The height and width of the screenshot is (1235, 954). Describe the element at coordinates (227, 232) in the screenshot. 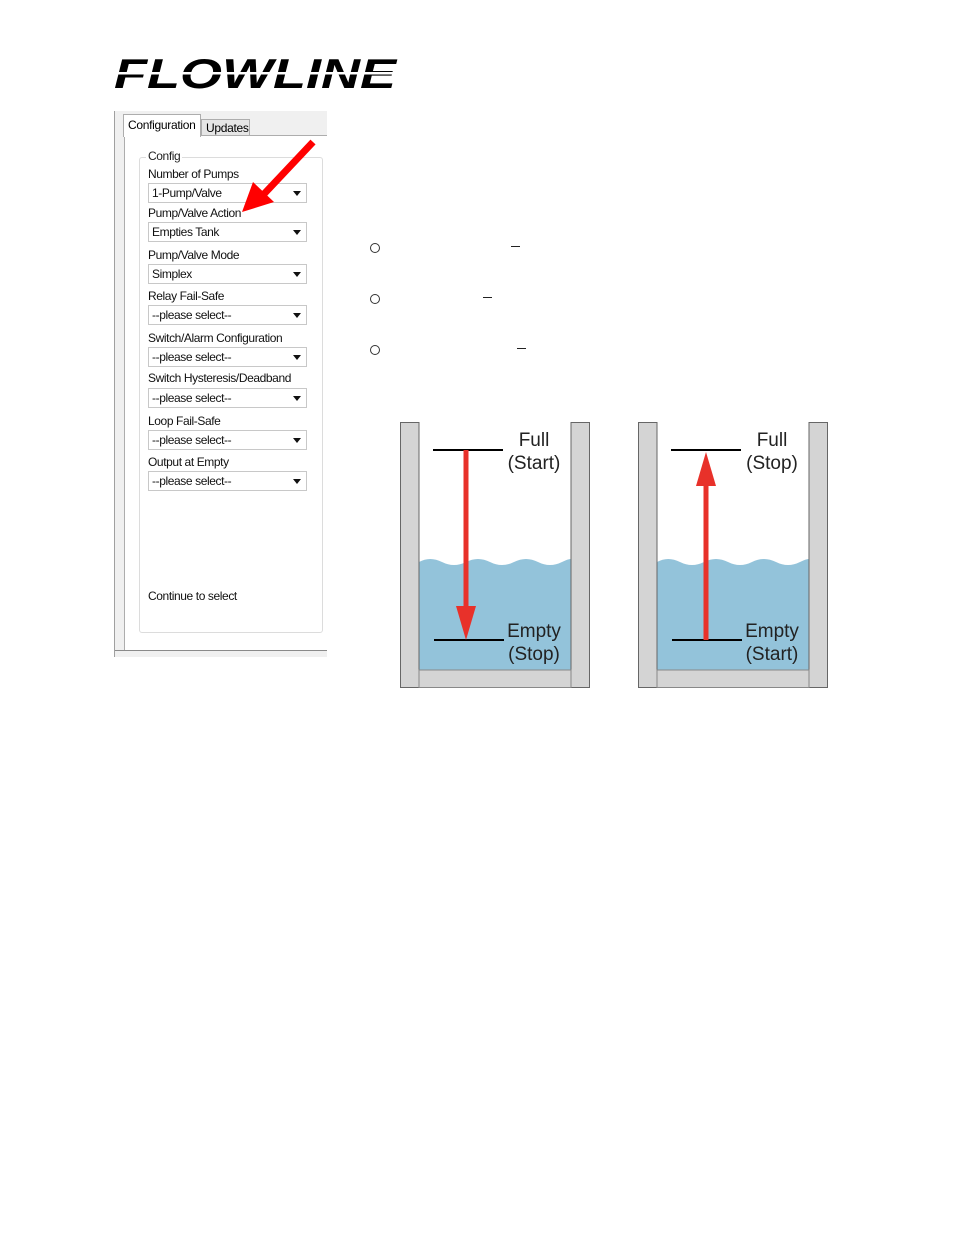

I see `select-pump-valve-action: Empties Tank` at that location.